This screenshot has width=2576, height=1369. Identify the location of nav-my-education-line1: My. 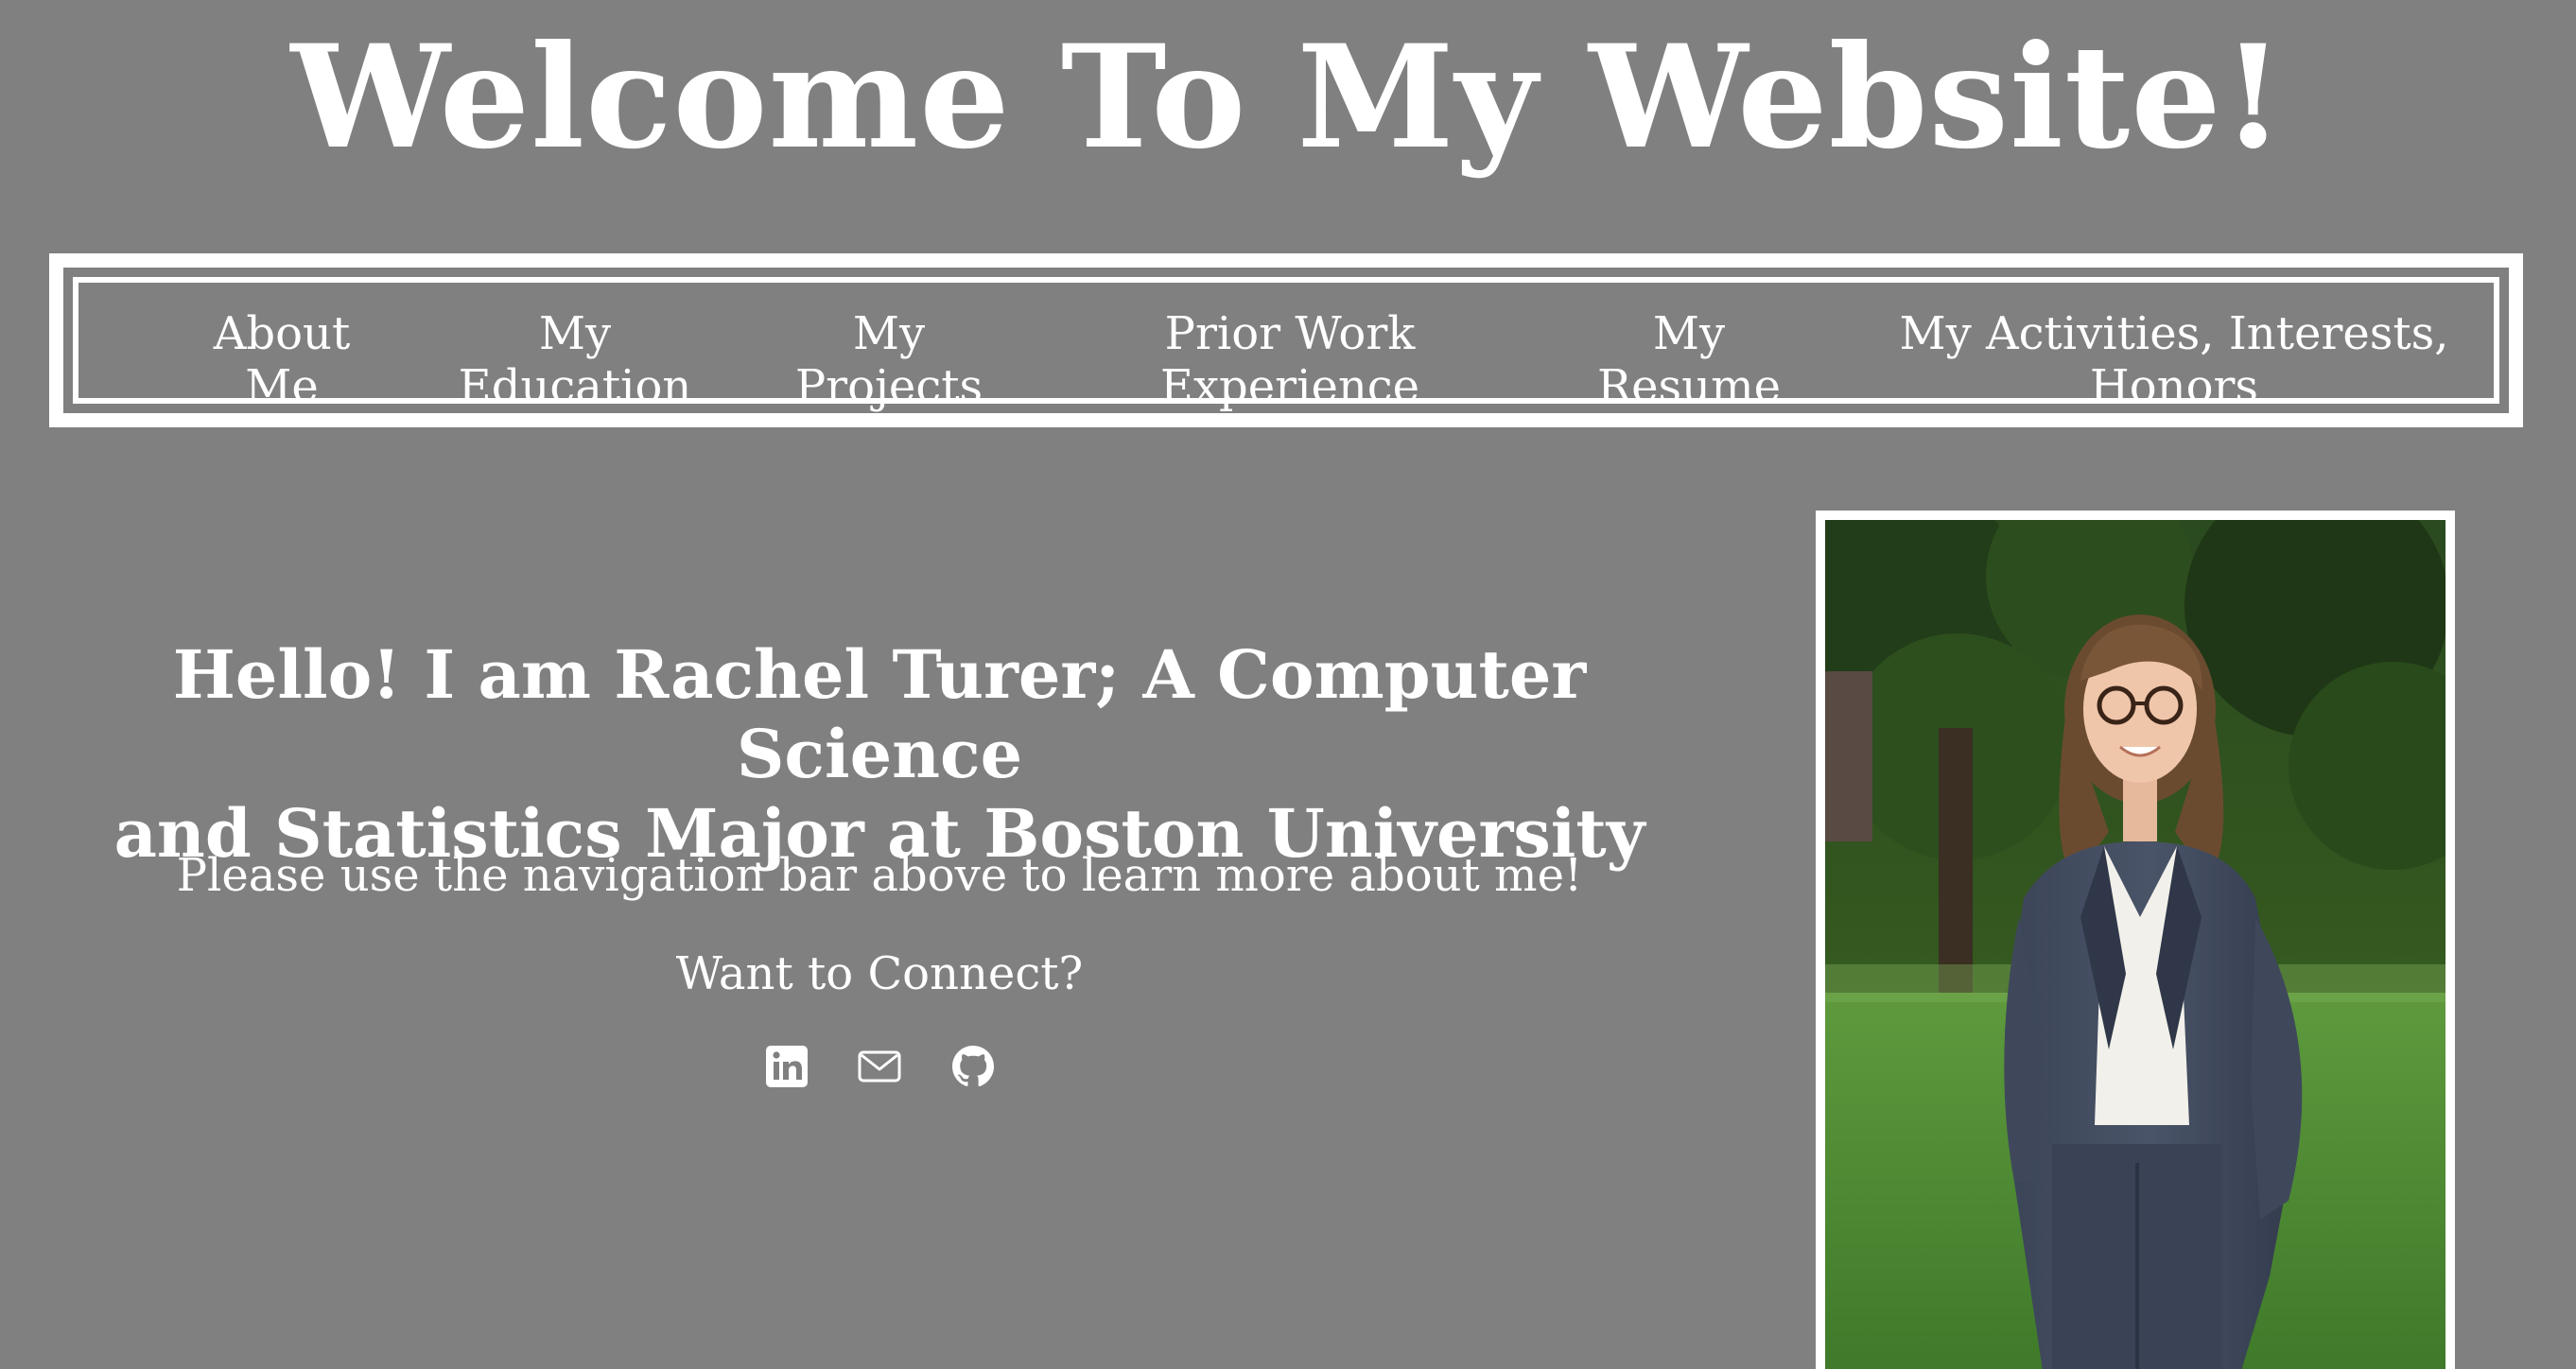
(575, 333).